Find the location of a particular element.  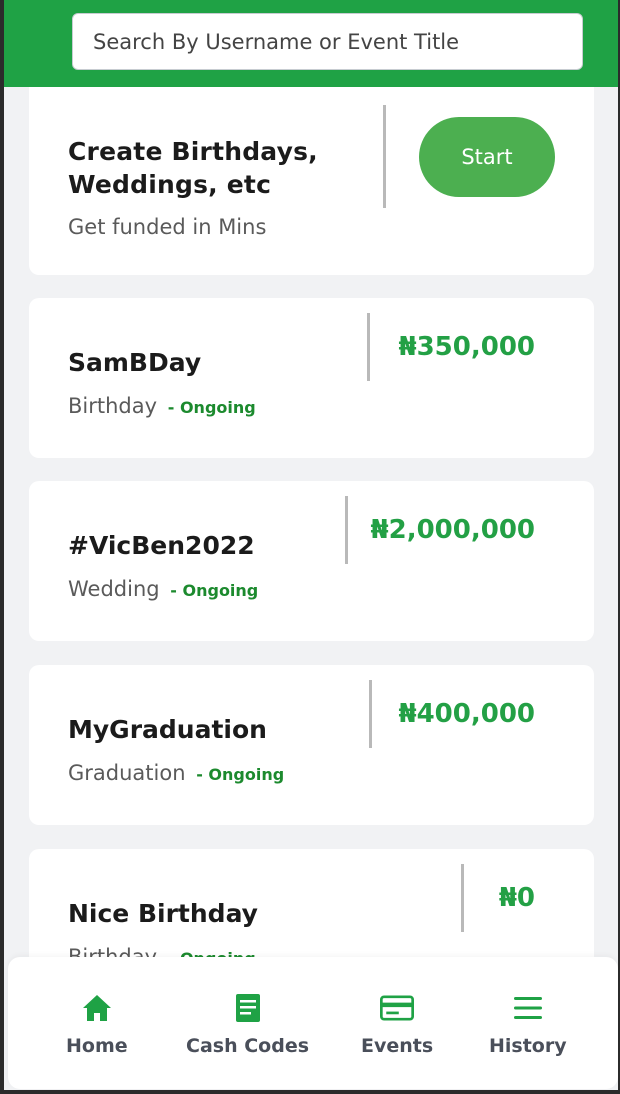

document-icon is located at coordinates (248, 1008).